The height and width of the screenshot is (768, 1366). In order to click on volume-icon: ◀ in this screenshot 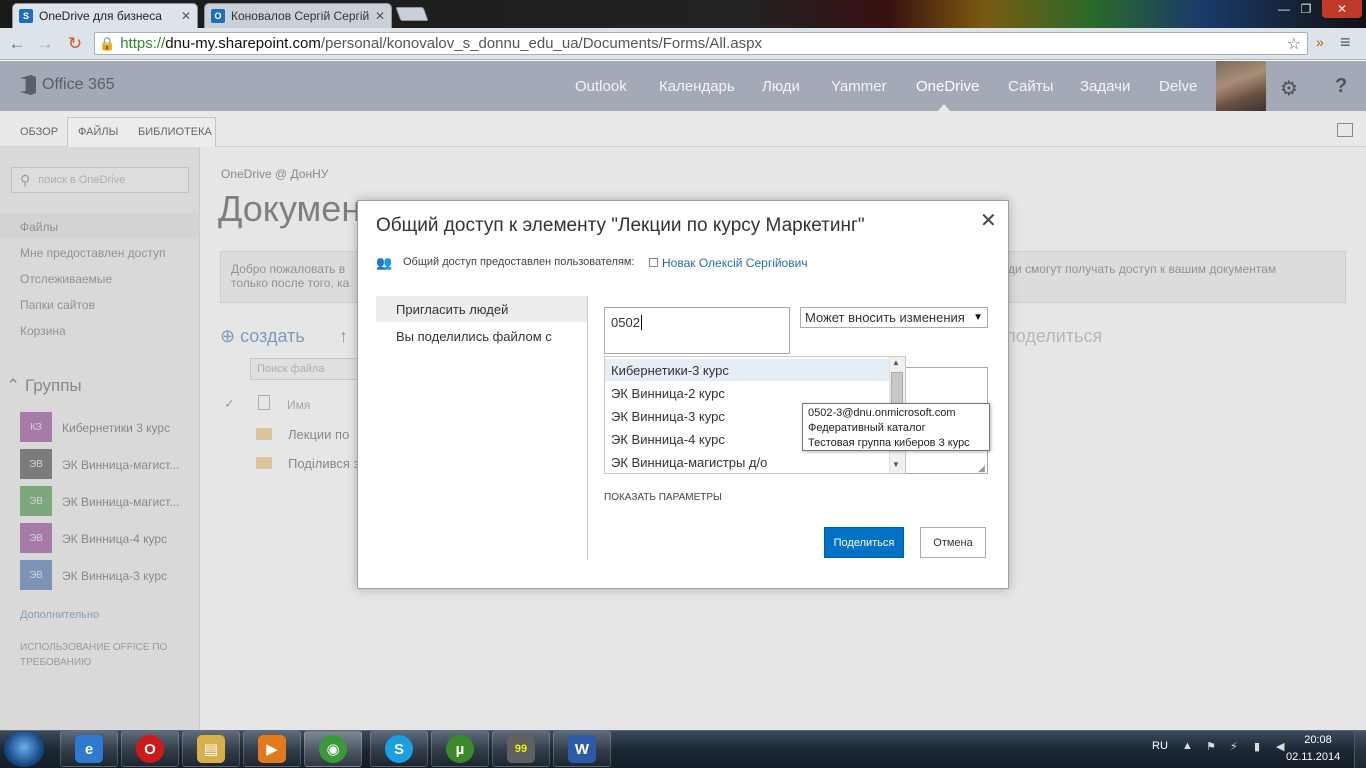, I will do `click(1280, 746)`.